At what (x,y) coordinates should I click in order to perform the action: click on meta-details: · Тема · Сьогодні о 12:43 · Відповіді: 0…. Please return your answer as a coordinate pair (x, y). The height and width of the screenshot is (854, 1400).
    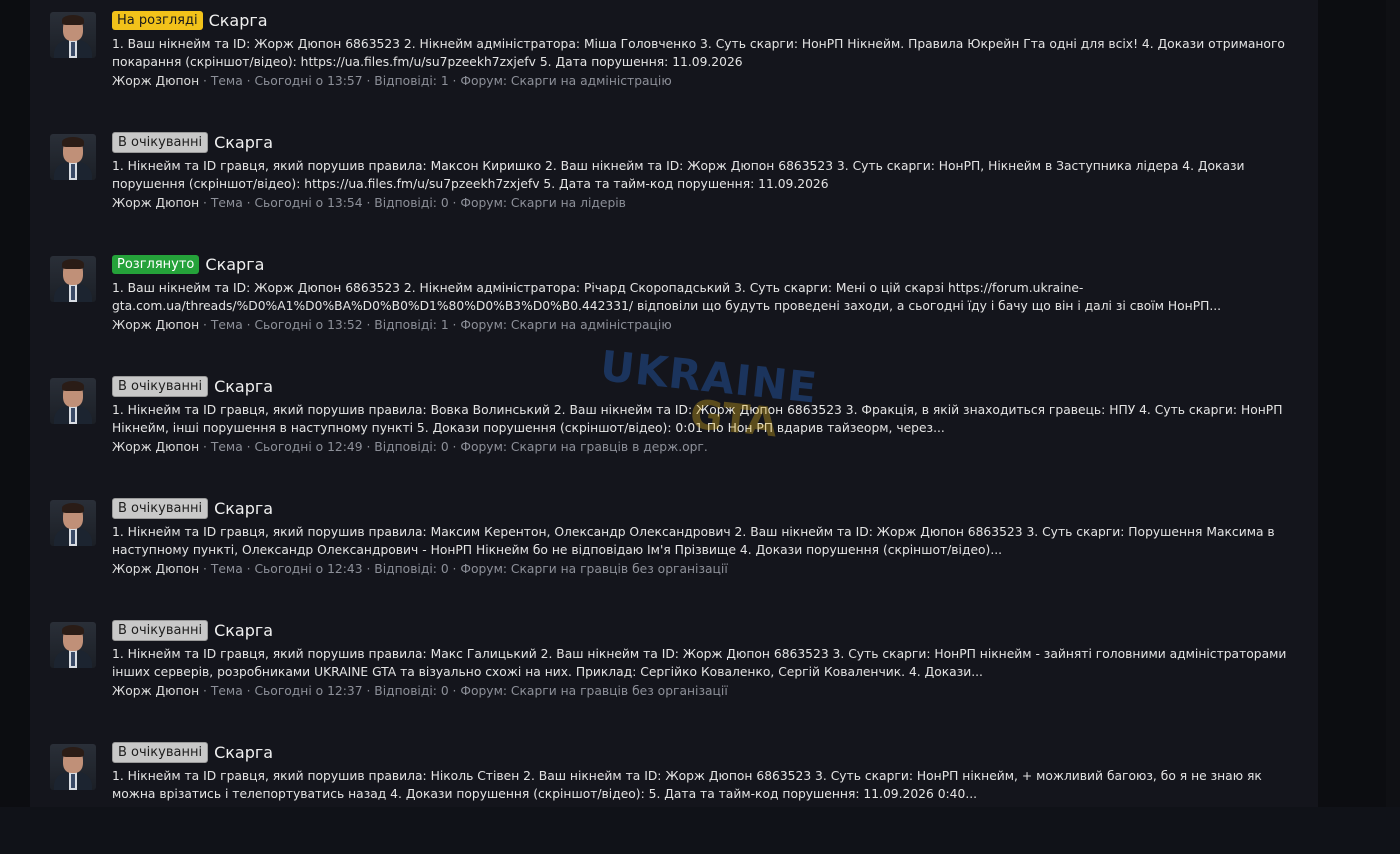
    Looking at the image, I should click on (463, 569).